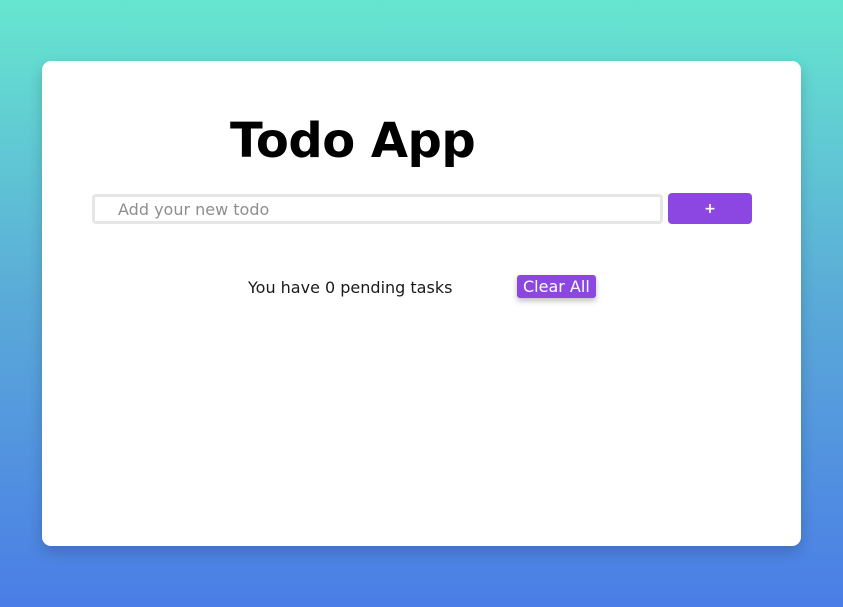 Image resolution: width=843 pixels, height=607 pixels. What do you see at coordinates (353, 141) in the screenshot?
I see `app-title: Todo App` at bounding box center [353, 141].